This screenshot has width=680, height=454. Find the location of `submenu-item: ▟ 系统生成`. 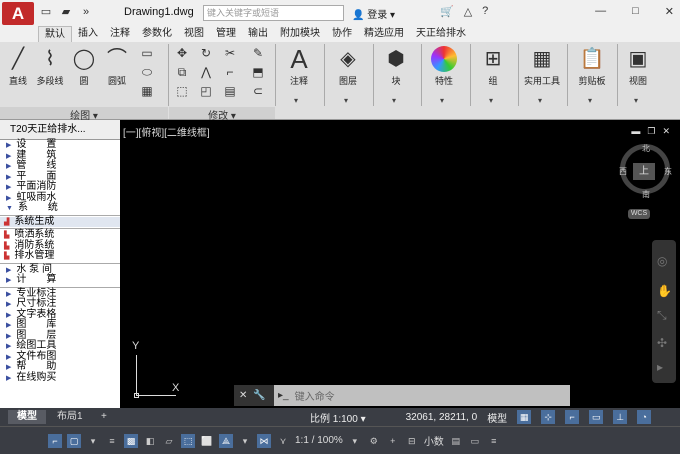

submenu-item: ▟ 系统生成 is located at coordinates (60, 221).